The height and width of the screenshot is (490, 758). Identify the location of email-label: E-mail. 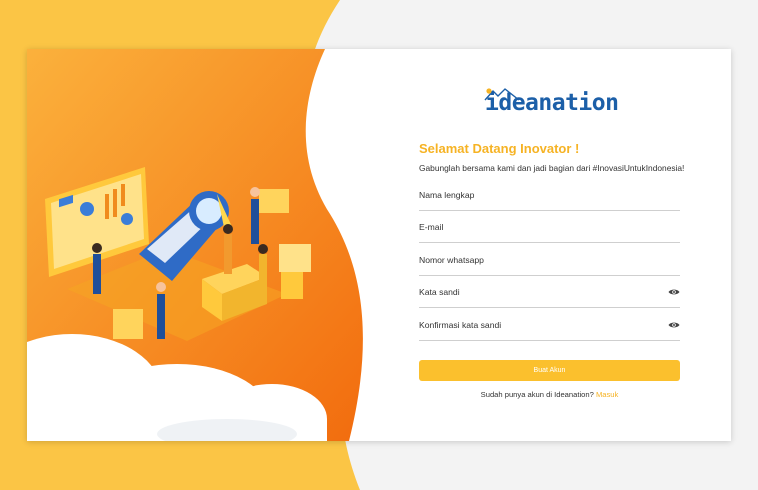
(431, 227).